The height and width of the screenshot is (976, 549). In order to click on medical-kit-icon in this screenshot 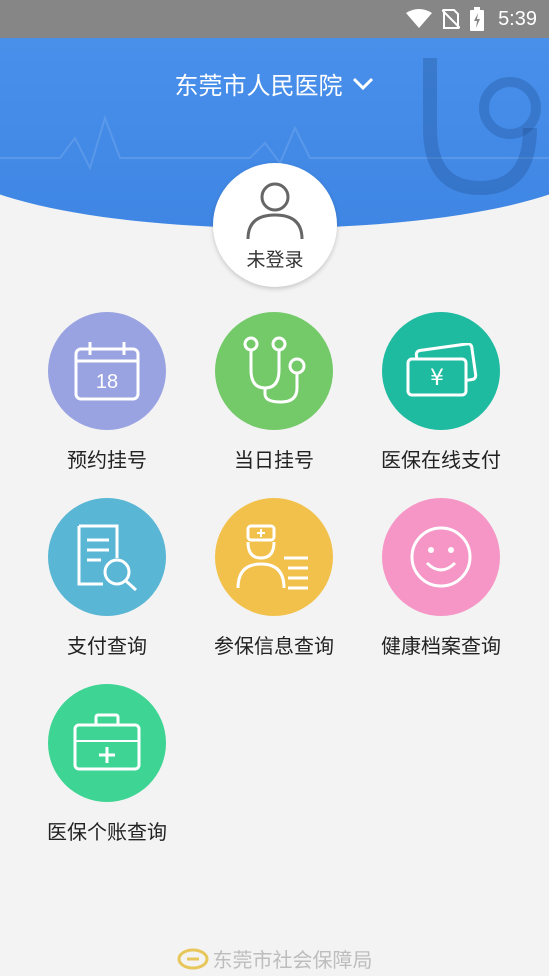, I will do `click(107, 742)`.